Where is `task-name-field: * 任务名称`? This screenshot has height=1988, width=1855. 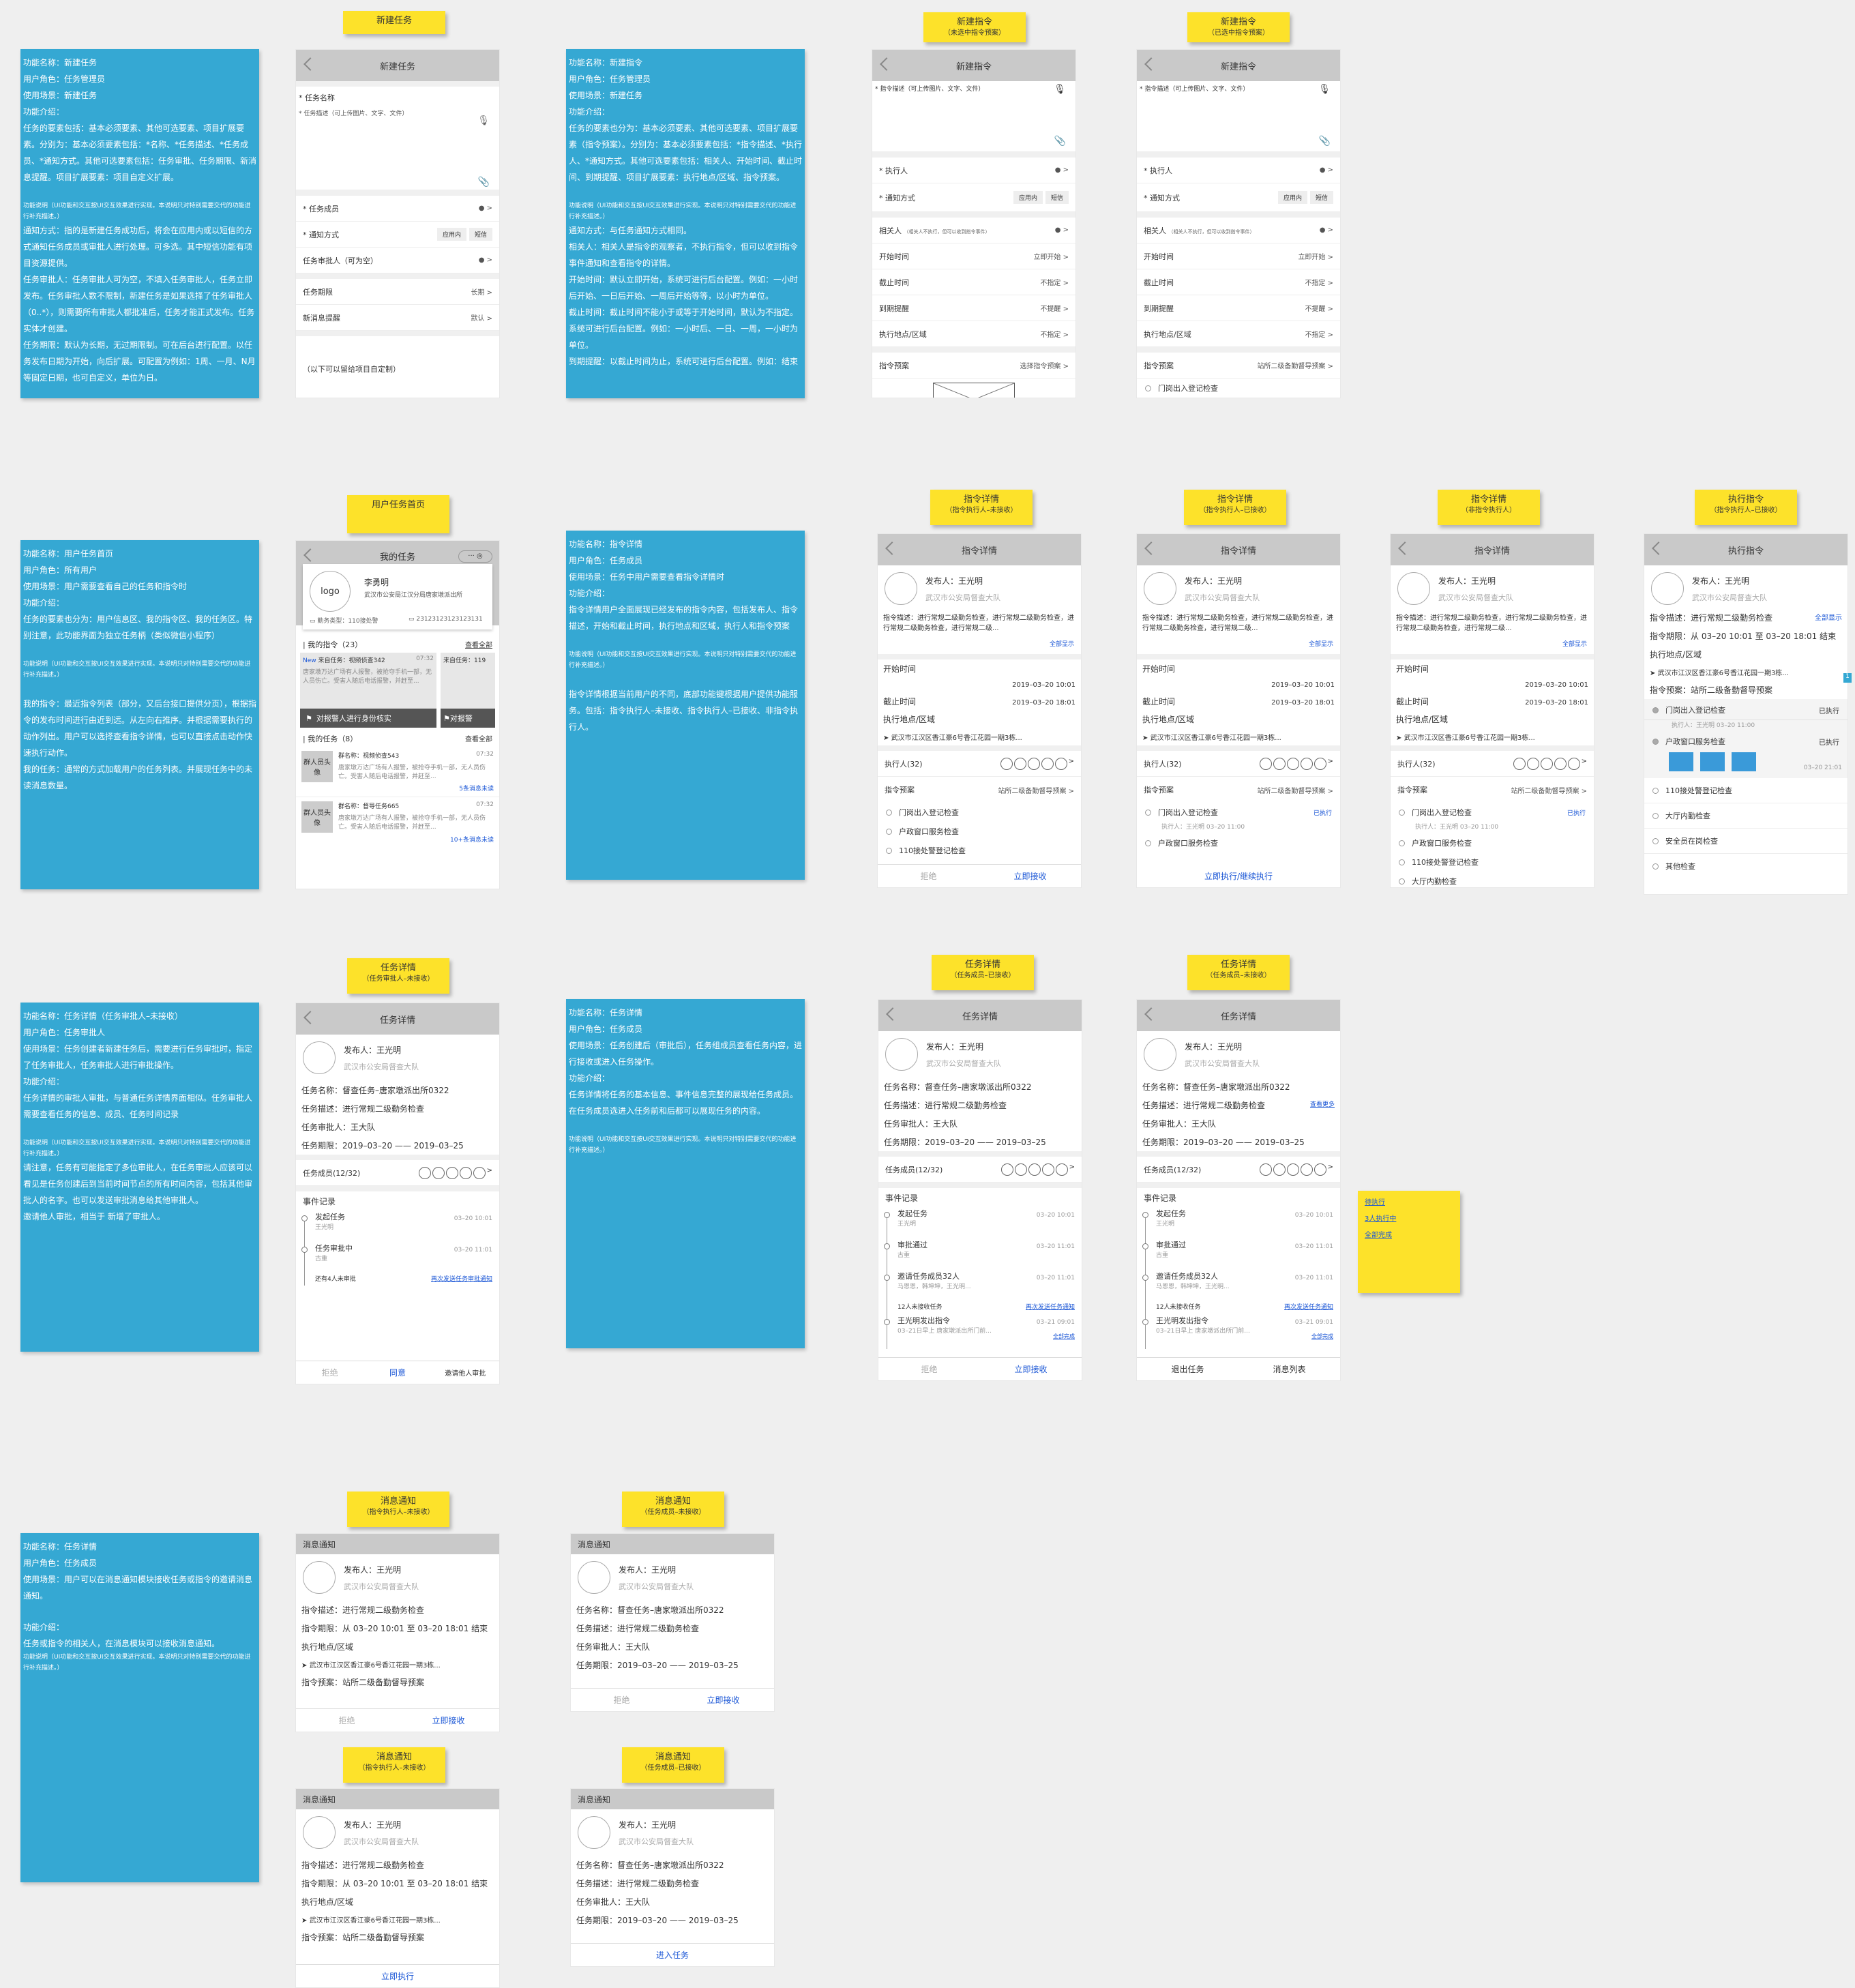 task-name-field: * 任务名称 is located at coordinates (398, 98).